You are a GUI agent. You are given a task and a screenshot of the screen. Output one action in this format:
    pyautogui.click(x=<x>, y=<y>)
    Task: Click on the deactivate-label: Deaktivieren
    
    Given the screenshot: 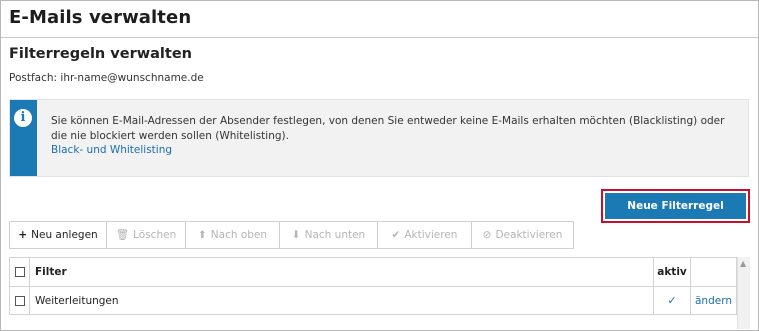 What is the action you would take?
    pyautogui.click(x=529, y=235)
    